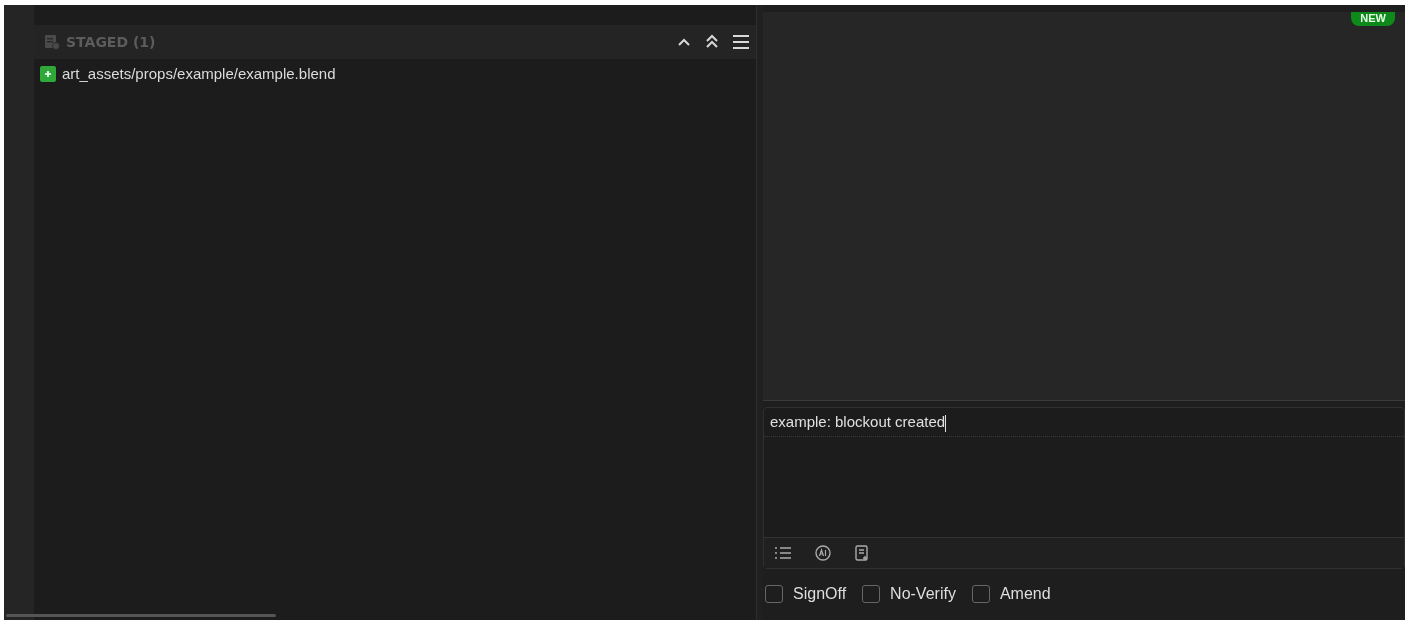 The width and height of the screenshot is (1410, 622). What do you see at coordinates (141, 615) in the screenshot?
I see `scrollbar-thumb` at bounding box center [141, 615].